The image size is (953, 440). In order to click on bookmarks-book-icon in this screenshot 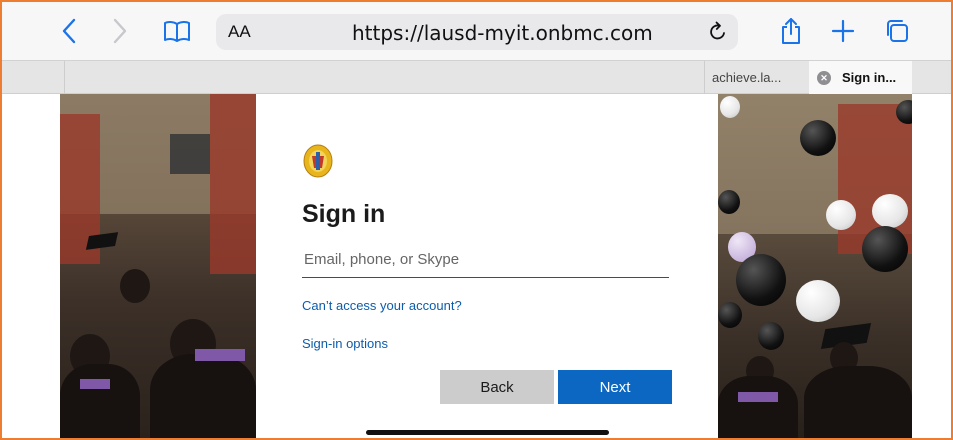, I will do `click(177, 31)`.